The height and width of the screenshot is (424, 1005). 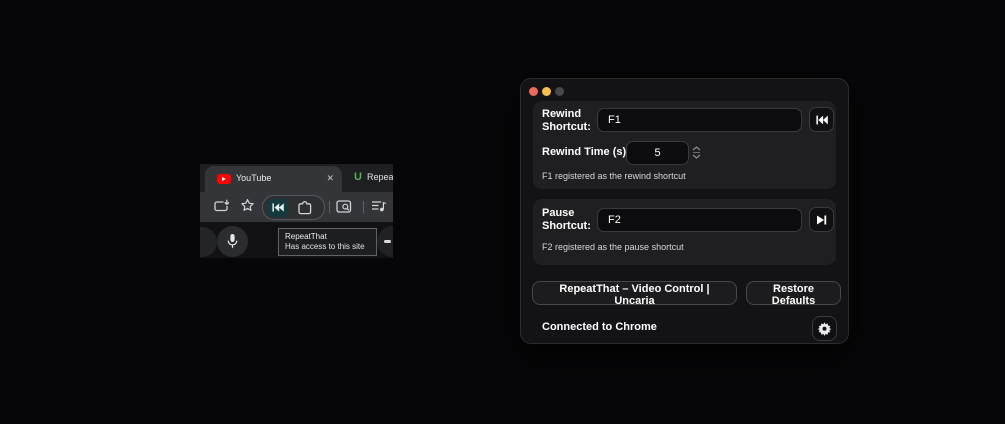 I want to click on play-pause-icon, so click(x=821, y=220).